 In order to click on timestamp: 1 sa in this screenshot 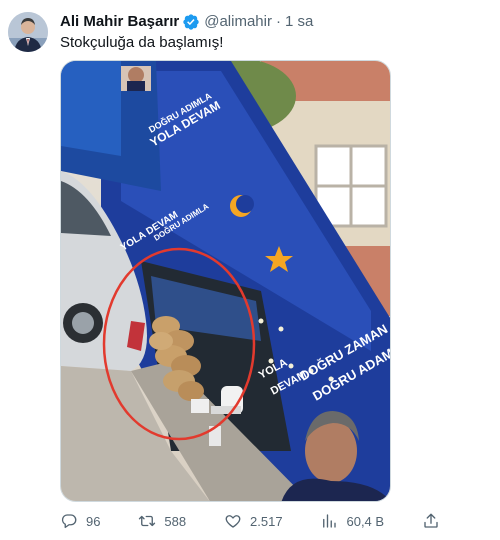, I will do `click(299, 22)`.